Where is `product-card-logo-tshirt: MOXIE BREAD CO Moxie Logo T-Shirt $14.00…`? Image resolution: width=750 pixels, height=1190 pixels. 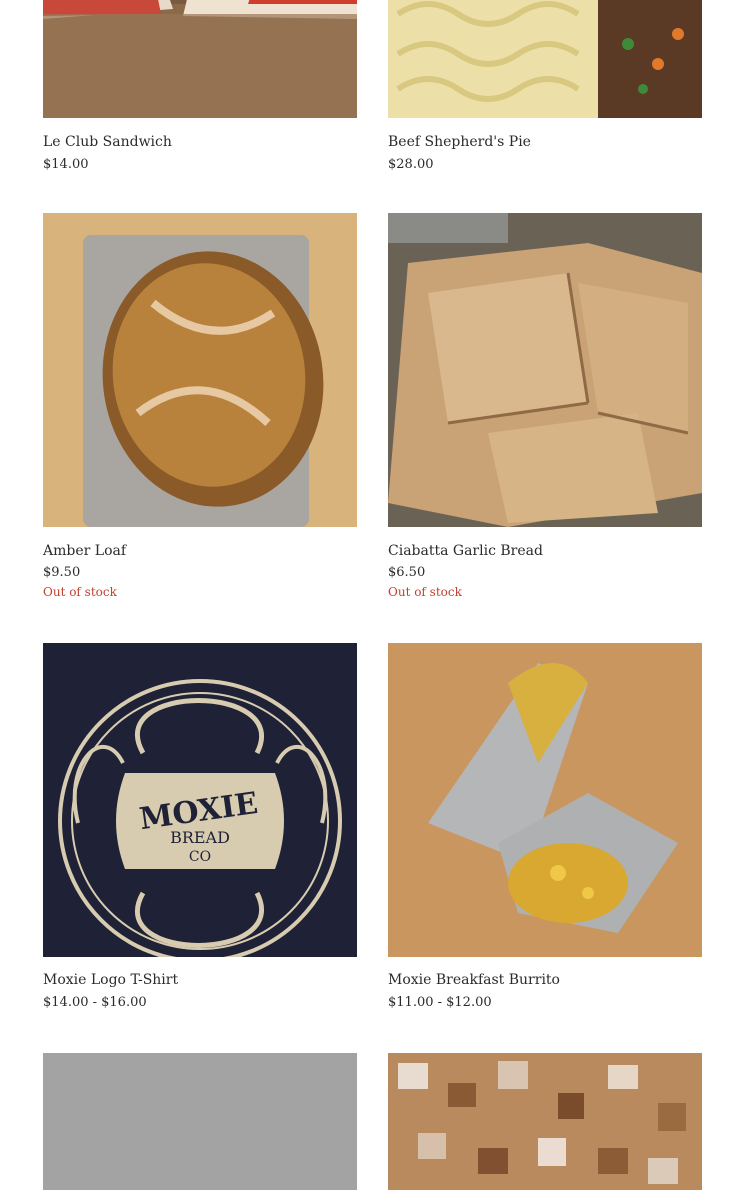
product-card-logo-tshirt: MOXIE BREAD CO Moxie Logo T-Shirt $14.00… is located at coordinates (200, 826).